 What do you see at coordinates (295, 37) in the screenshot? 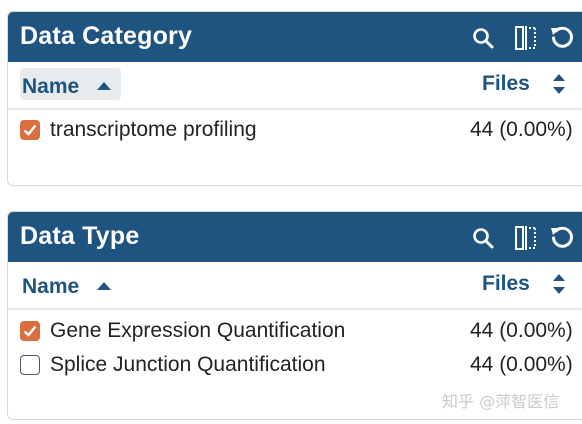
I see `panel-header: Data Category` at bounding box center [295, 37].